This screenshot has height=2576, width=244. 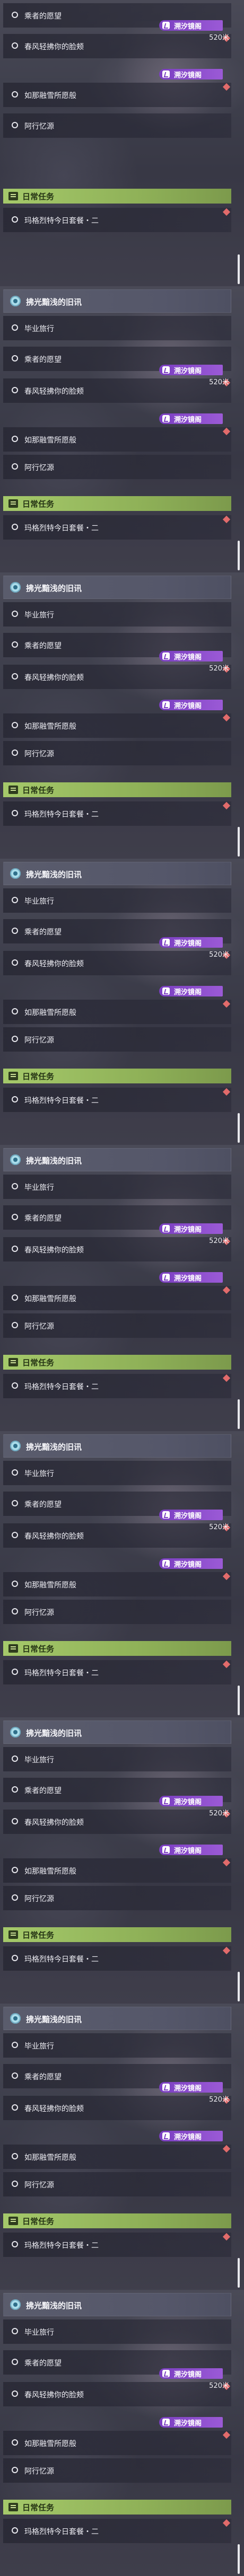 What do you see at coordinates (13, 1934) in the screenshot?
I see `daily-task-icon` at bounding box center [13, 1934].